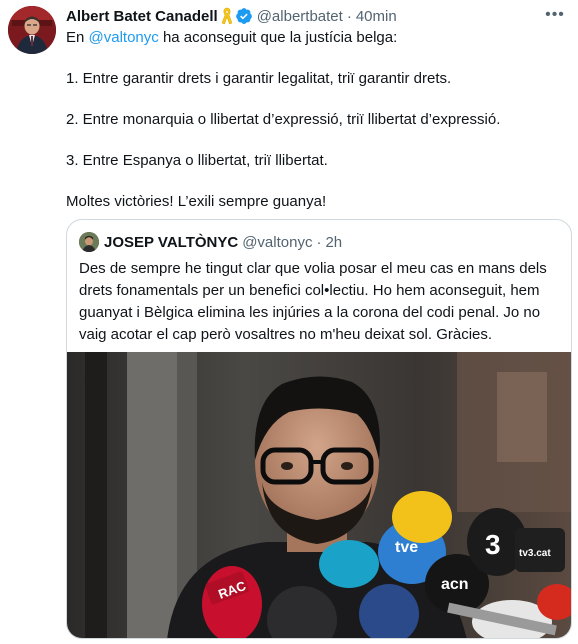  What do you see at coordinates (142, 16) in the screenshot?
I see `author-name: Albert Batet Canadell` at bounding box center [142, 16].